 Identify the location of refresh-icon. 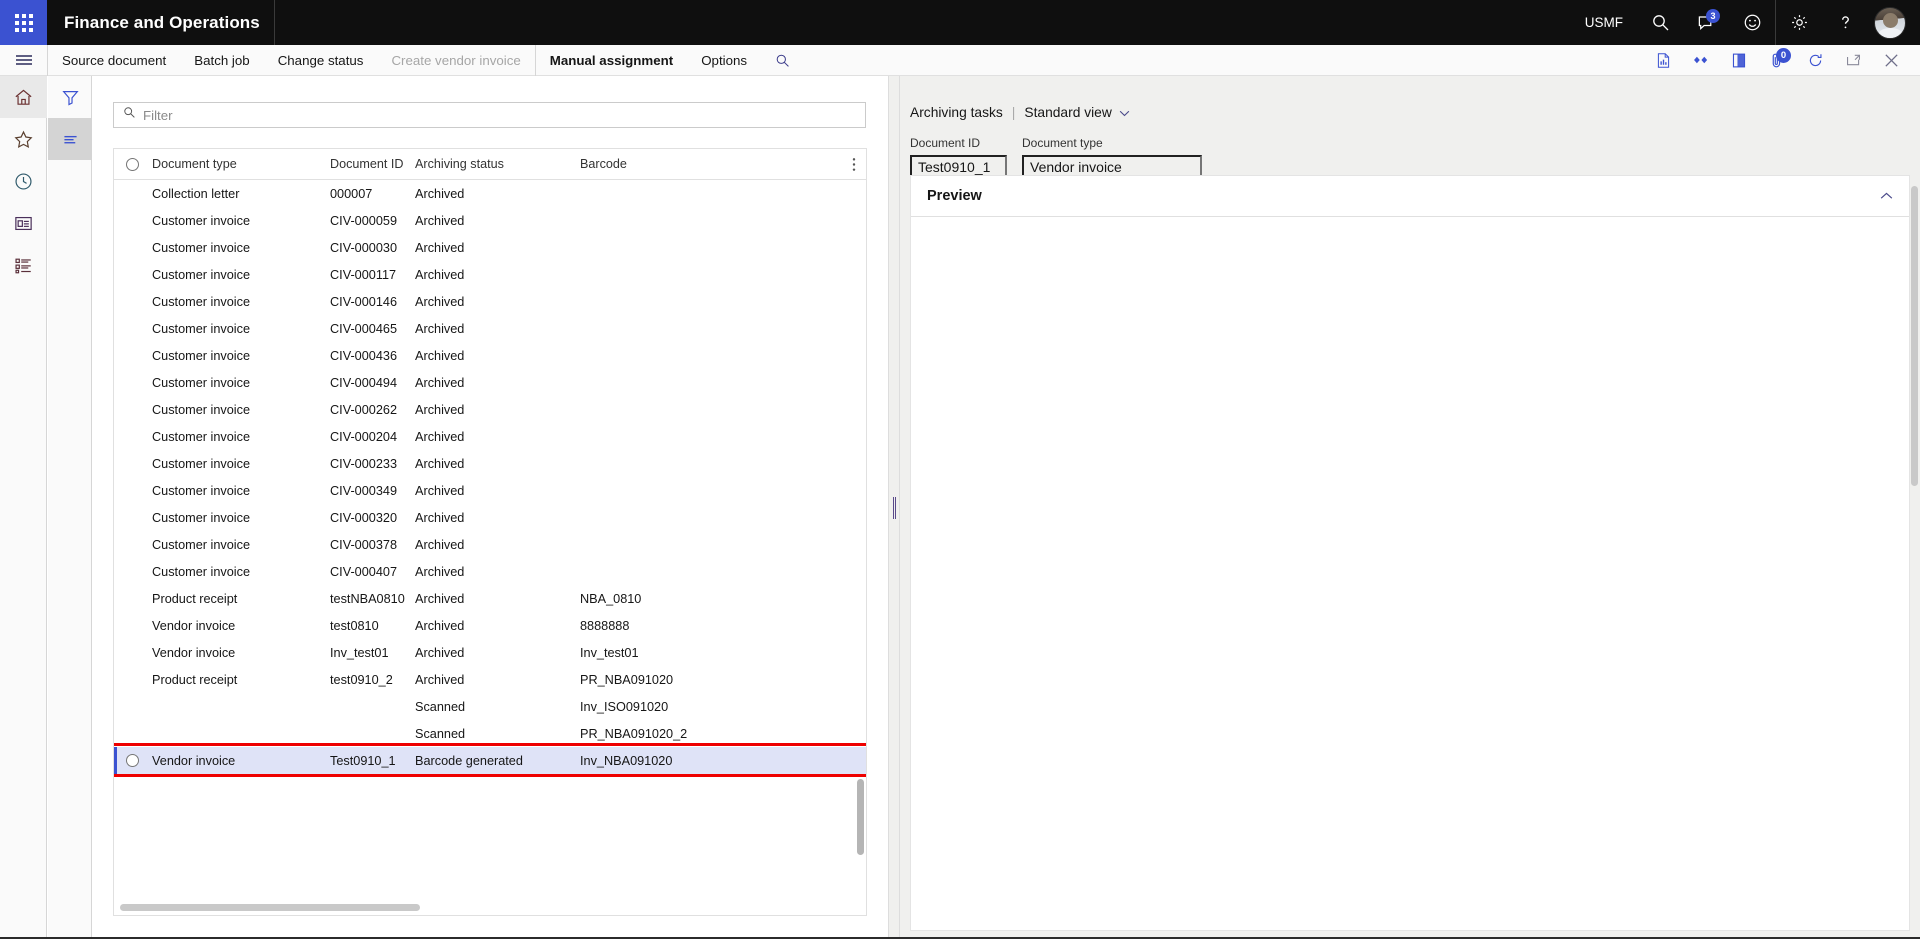
(1815, 60).